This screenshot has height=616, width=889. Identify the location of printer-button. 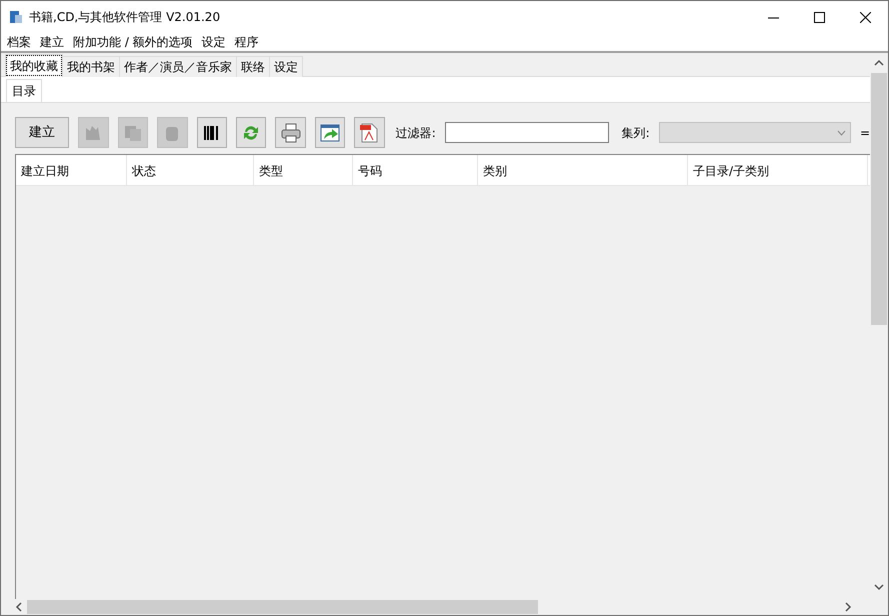
(290, 132).